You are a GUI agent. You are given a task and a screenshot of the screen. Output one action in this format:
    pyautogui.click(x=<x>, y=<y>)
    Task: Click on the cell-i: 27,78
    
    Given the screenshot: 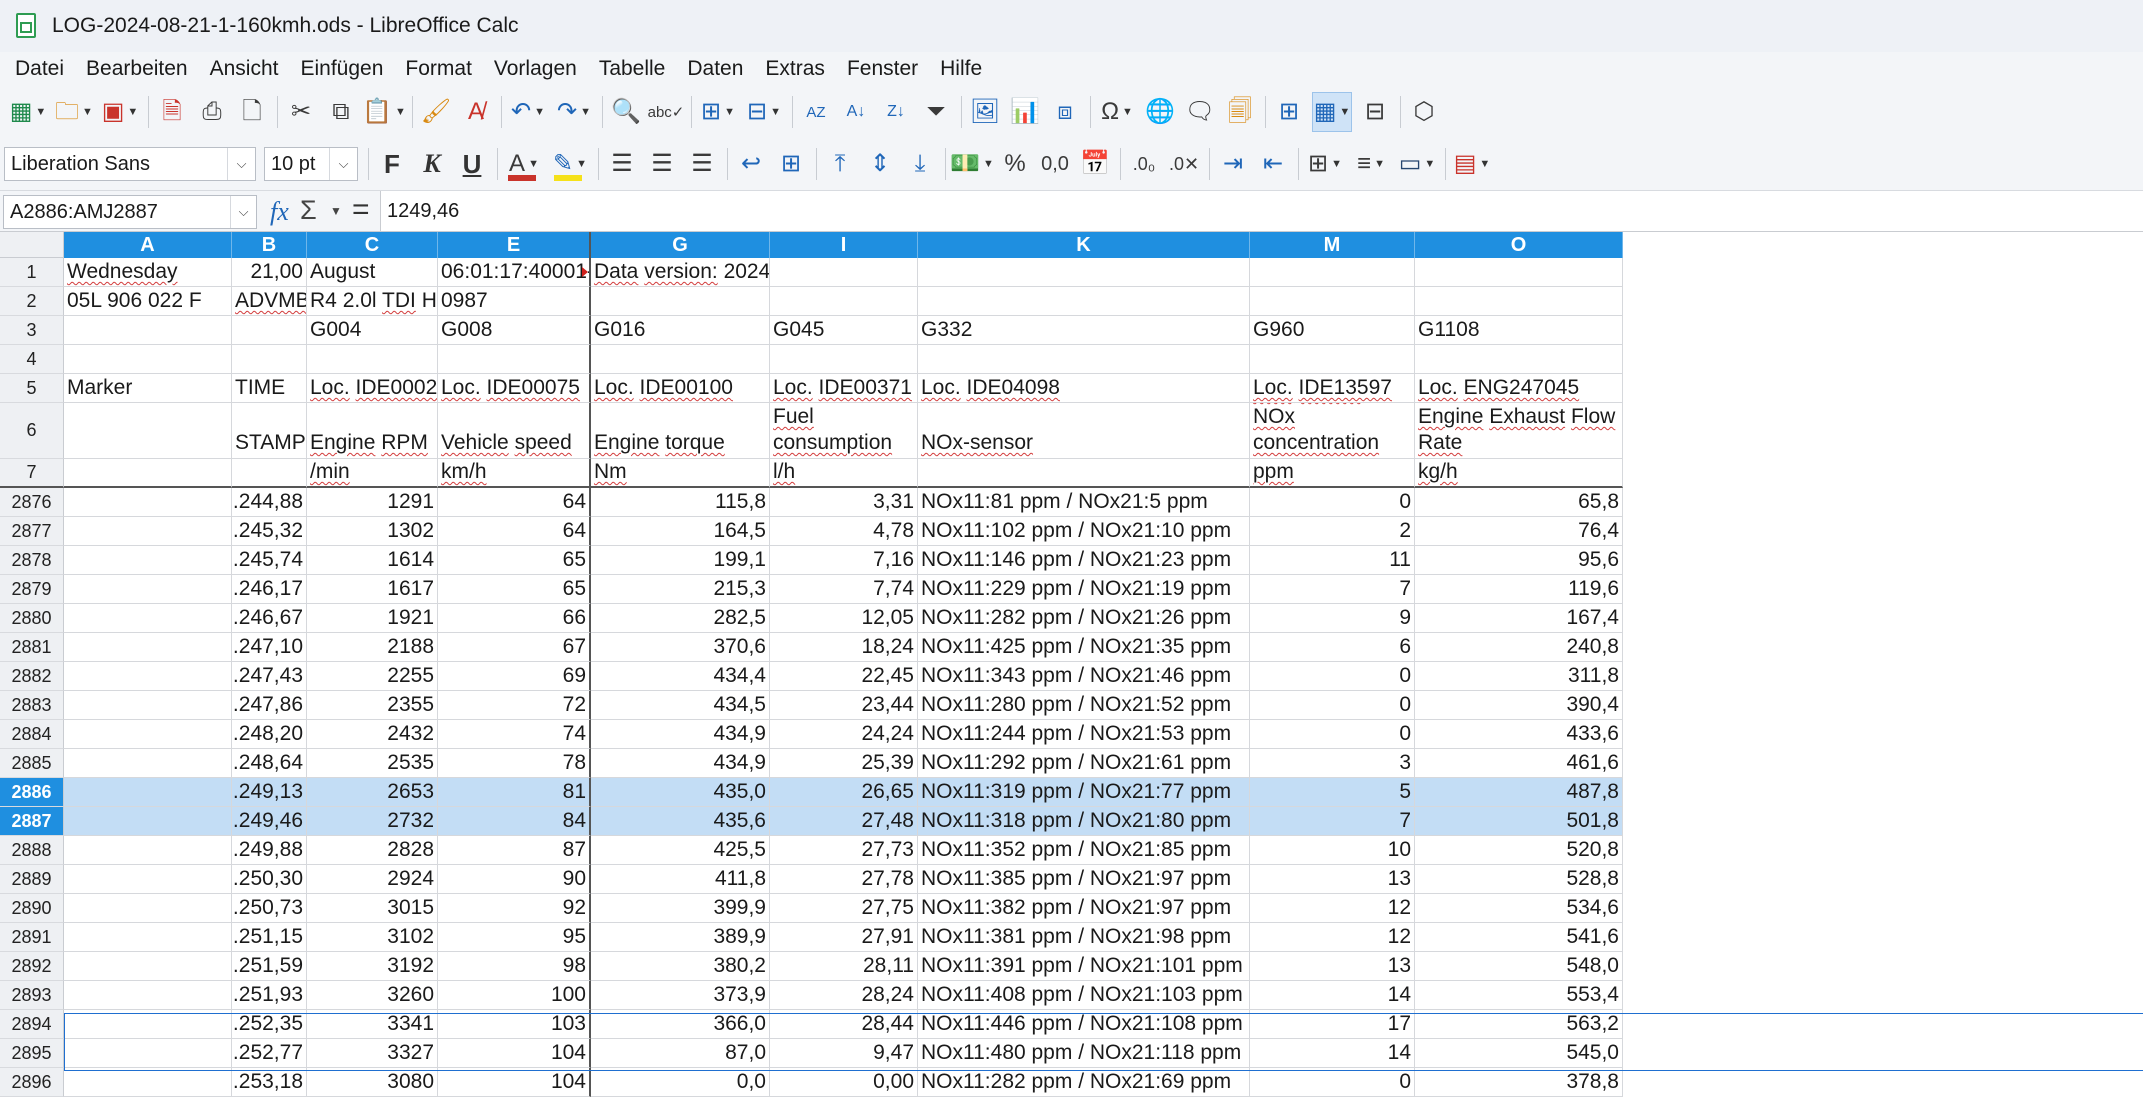 What is the action you would take?
    pyautogui.click(x=844, y=879)
    